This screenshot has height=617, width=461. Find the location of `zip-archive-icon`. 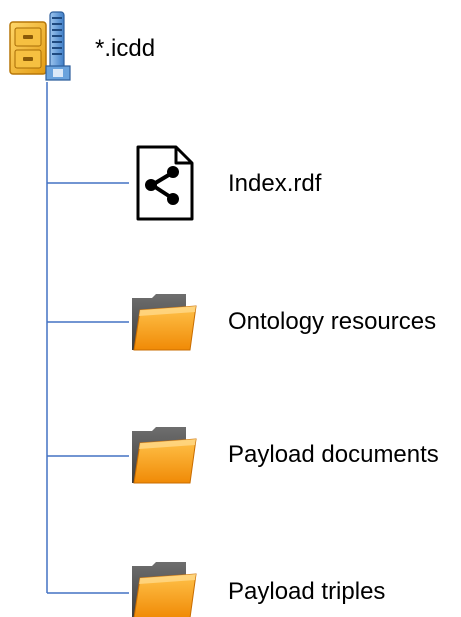

zip-archive-icon is located at coordinates (40, 46).